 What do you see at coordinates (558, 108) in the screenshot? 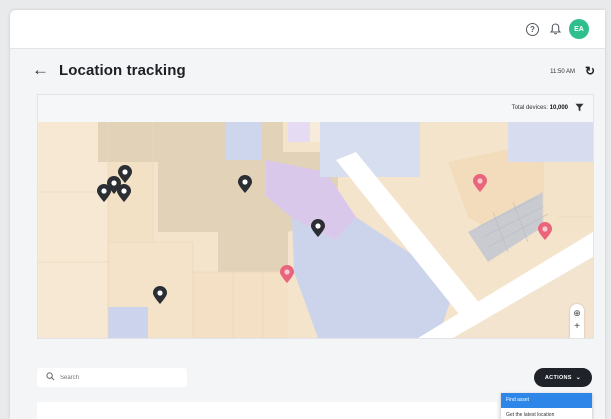
I see `total-devices-value: 10,000` at bounding box center [558, 108].